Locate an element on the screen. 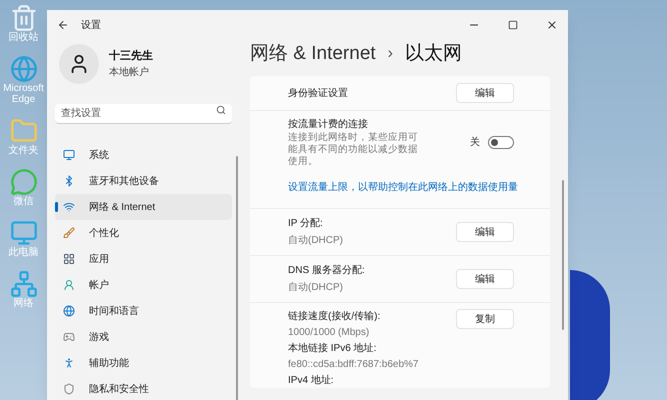  desktop-icon-label: Microsoft Edge is located at coordinates (23, 94).